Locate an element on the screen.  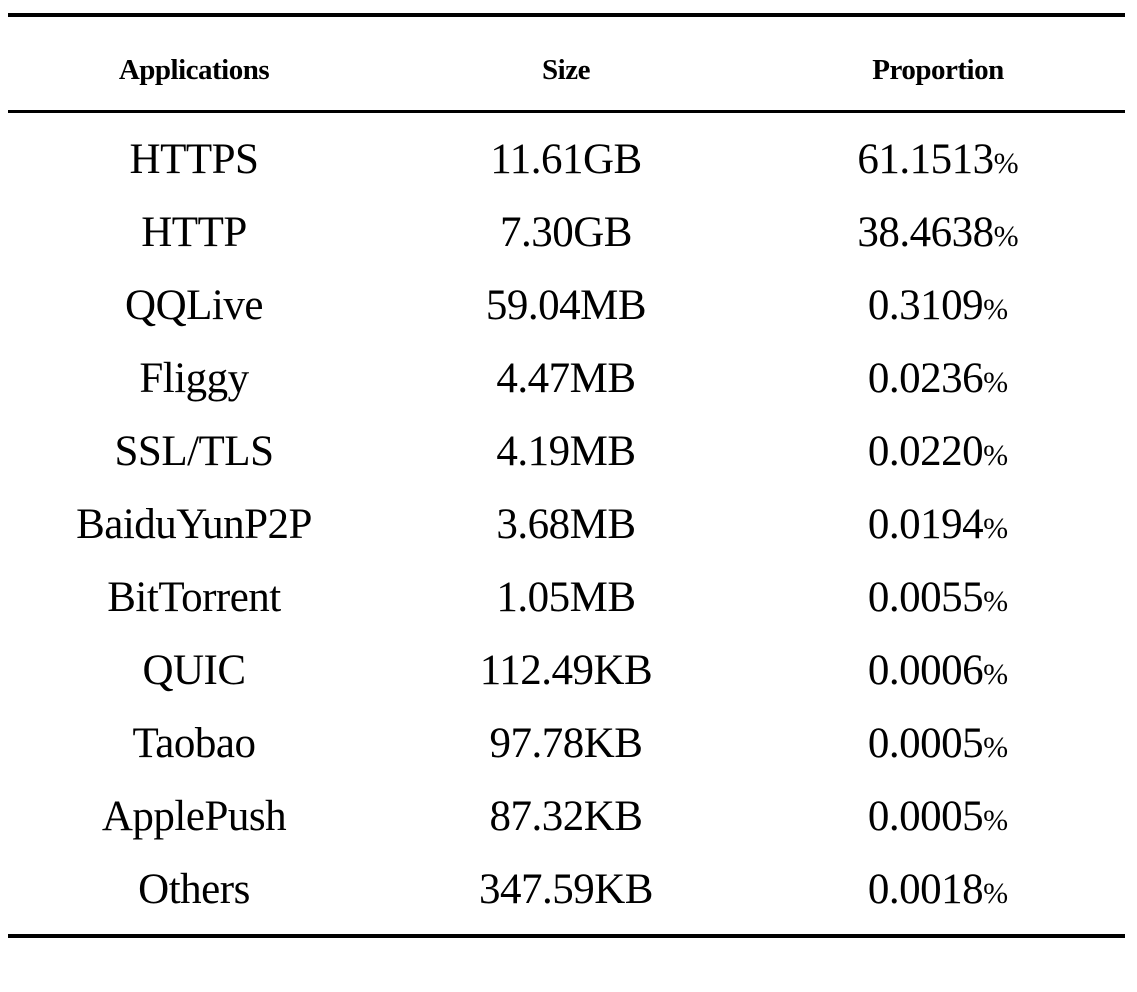
size-cell: 1.05MB is located at coordinates (566, 597).